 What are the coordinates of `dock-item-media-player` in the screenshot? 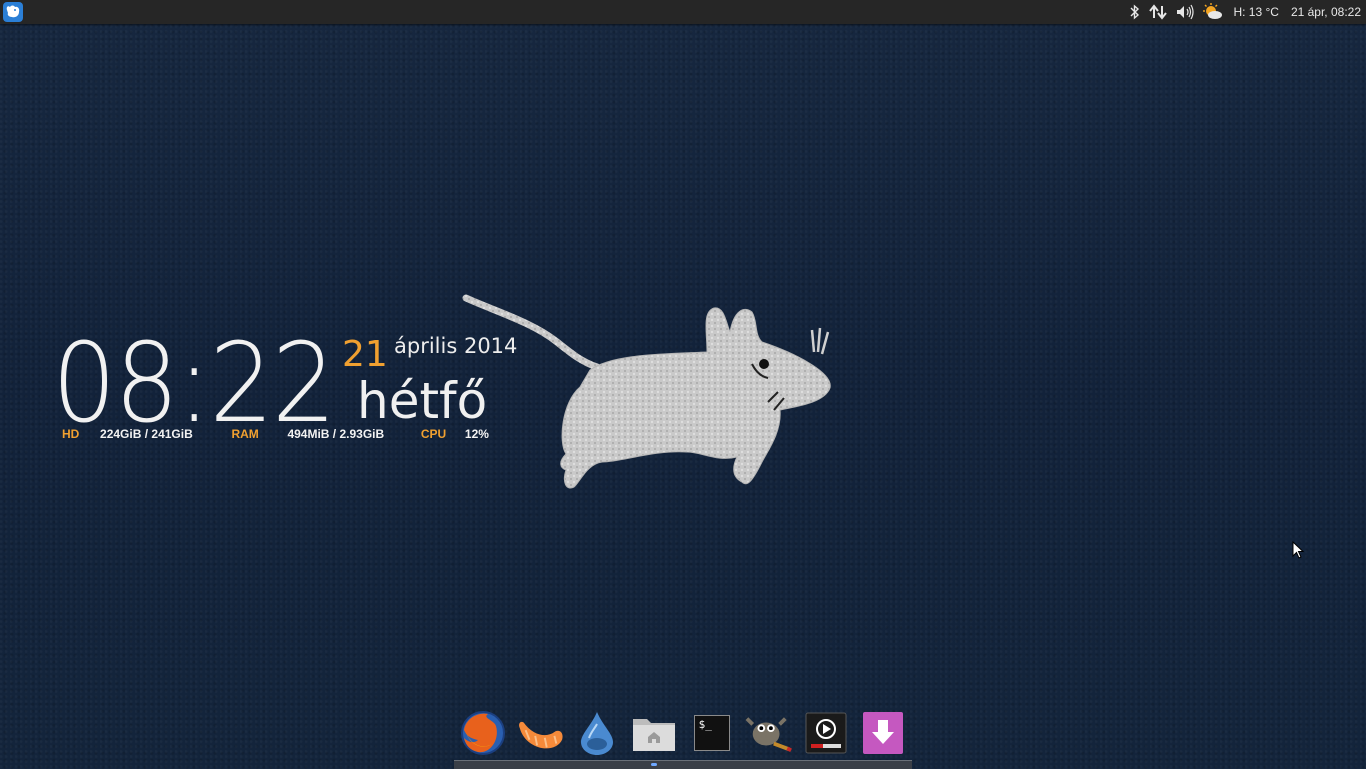 It's located at (826, 733).